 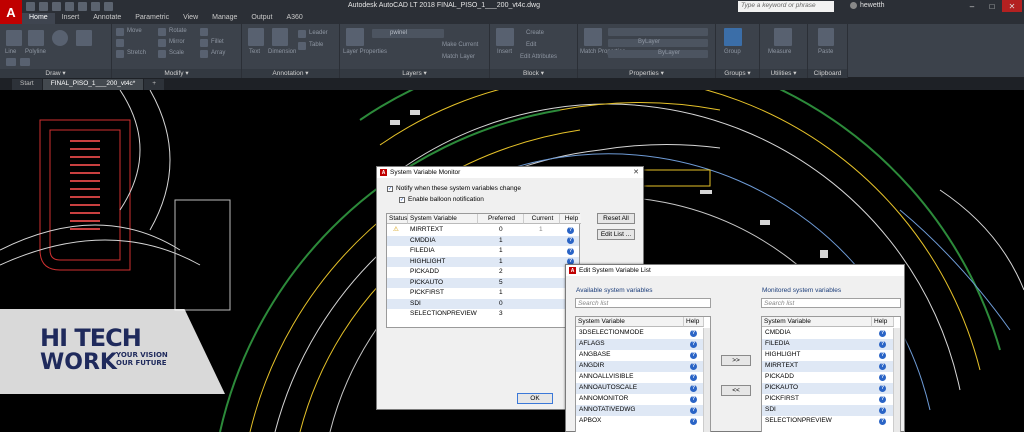 I want to click on maximize-button: □, so click(x=992, y=6).